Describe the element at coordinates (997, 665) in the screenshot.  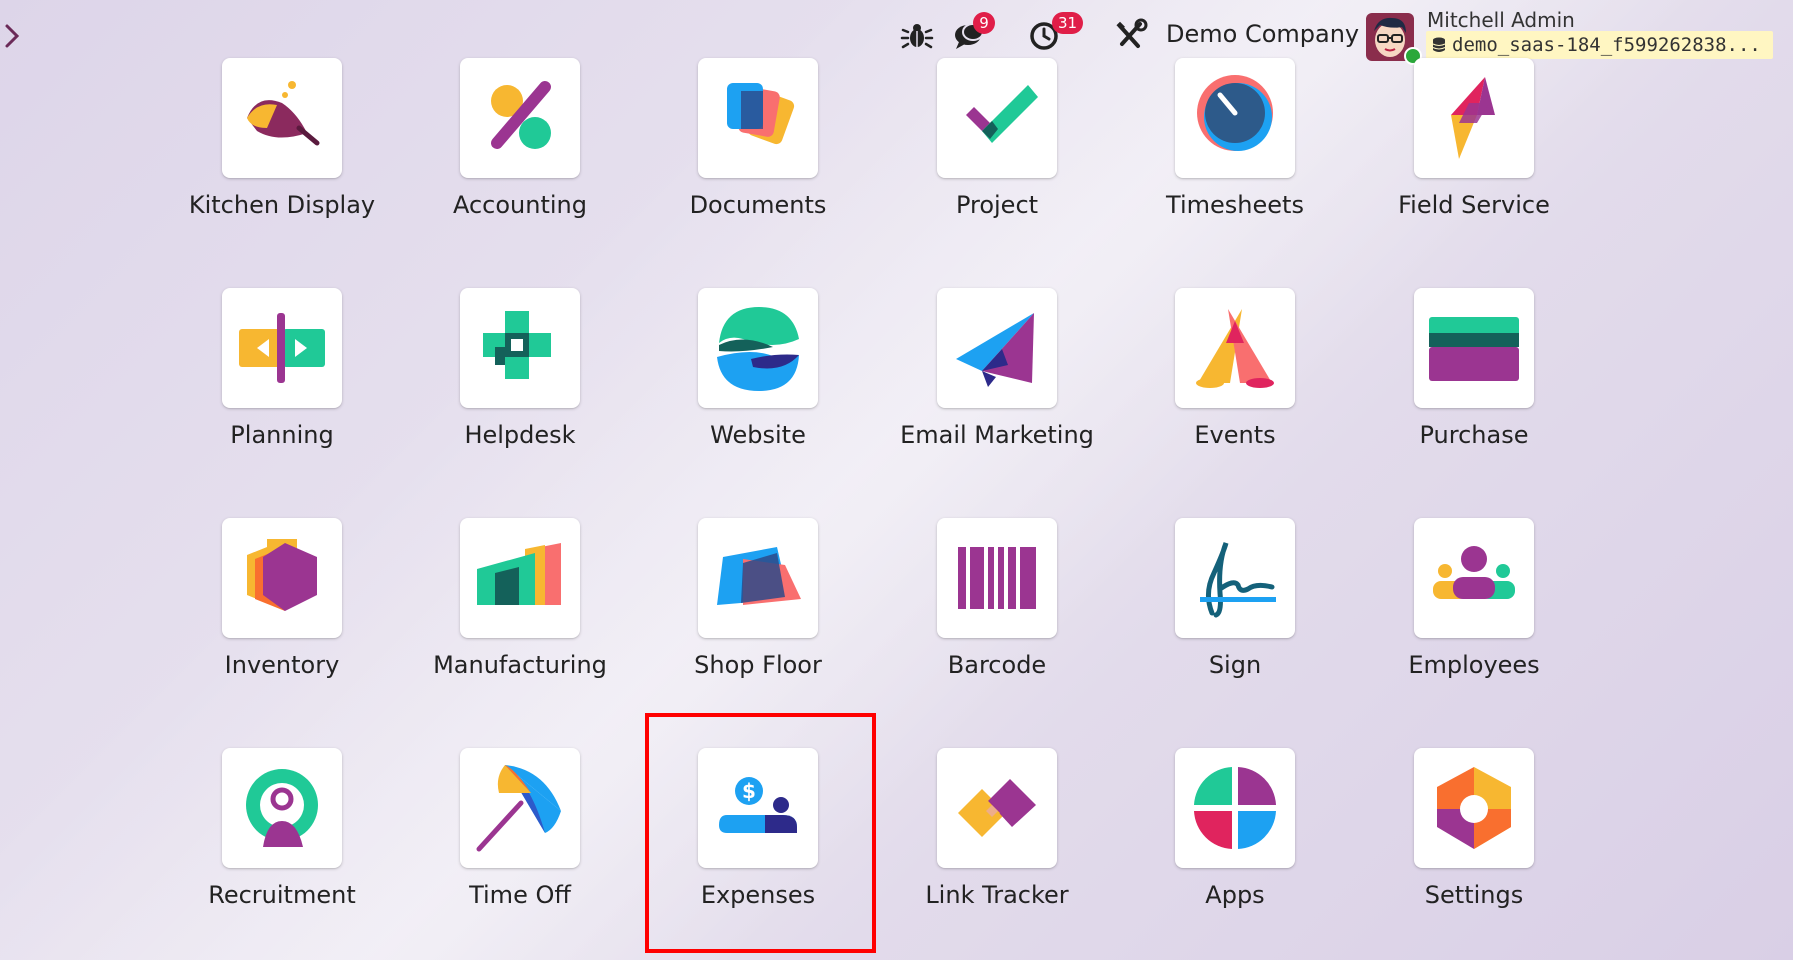
I see `app-label: Barcode` at that location.